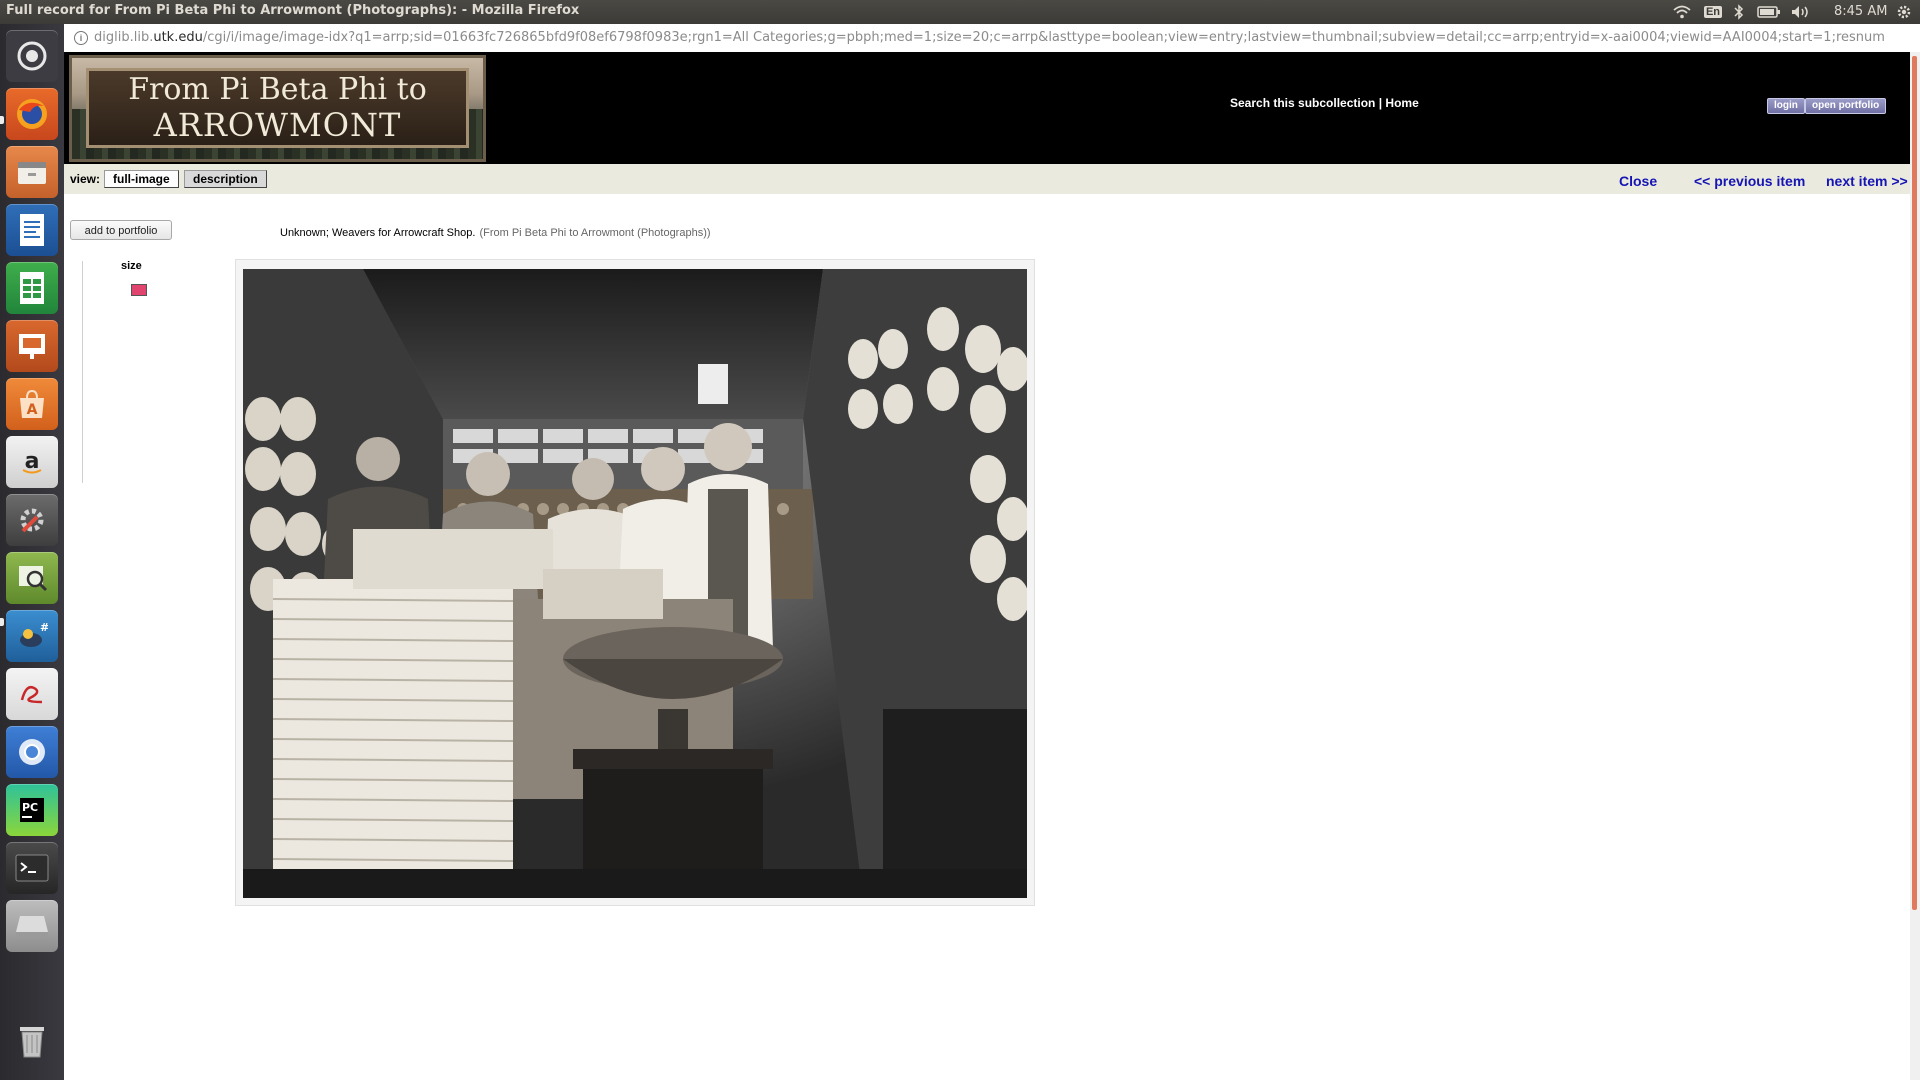  Describe the element at coordinates (1786, 106) in the screenshot. I see `login-button: login` at that location.